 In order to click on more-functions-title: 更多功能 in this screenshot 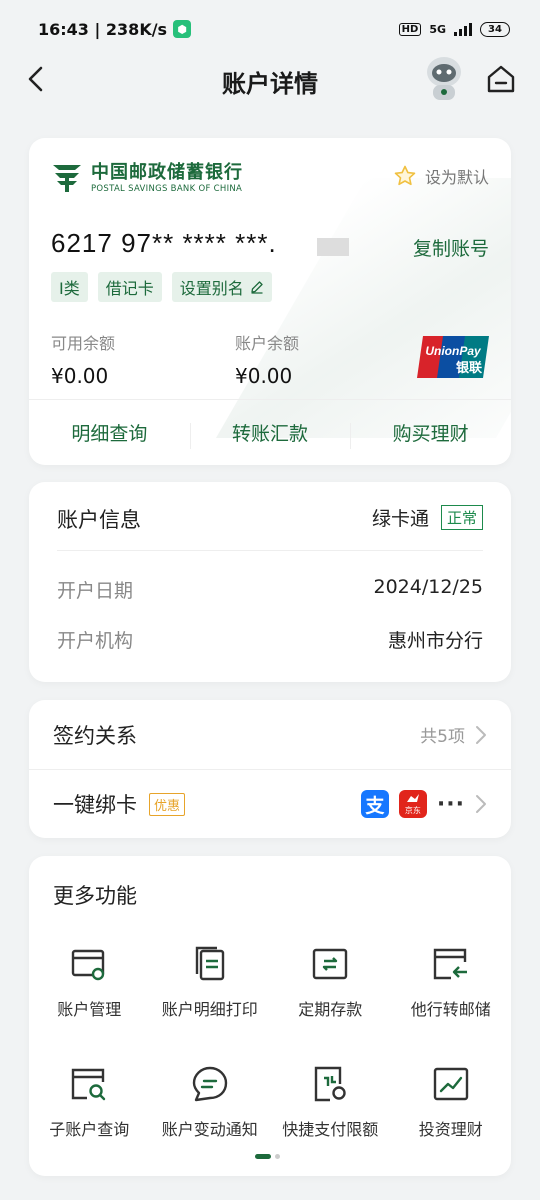, I will do `click(95, 896)`.